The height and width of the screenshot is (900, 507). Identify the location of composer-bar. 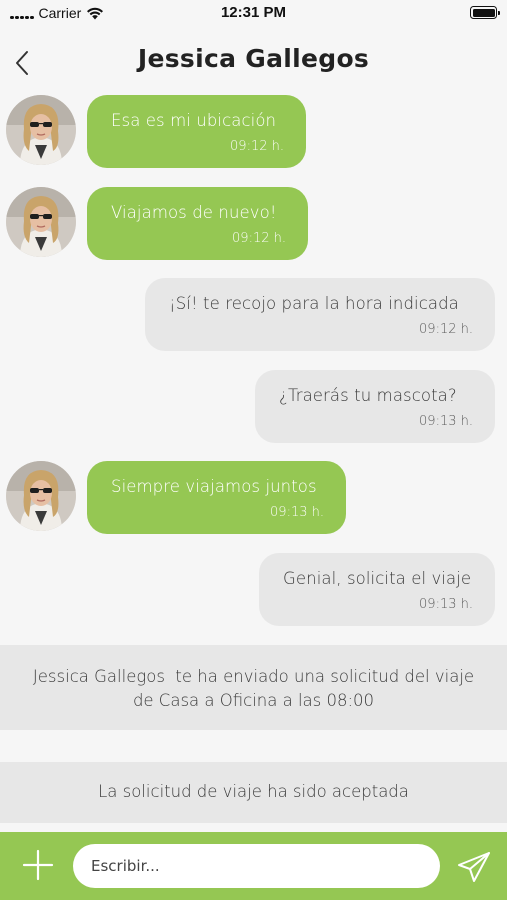
(253, 866).